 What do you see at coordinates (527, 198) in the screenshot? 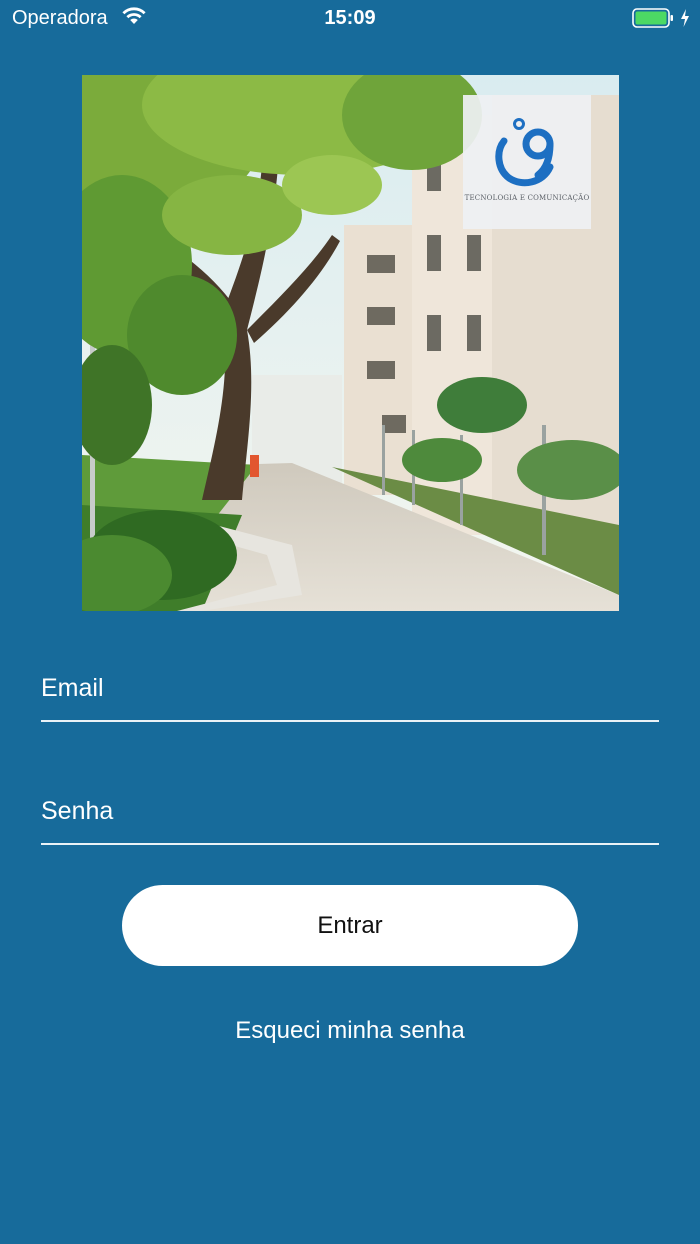
I see `logo-tagline: TECNOLOGIA E COMUNICAÇÃO` at bounding box center [527, 198].